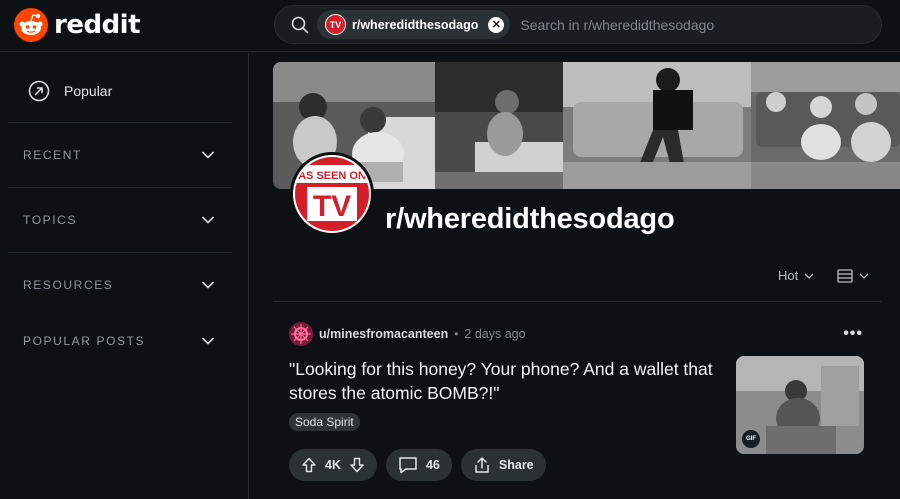 The width and height of the screenshot is (900, 499). I want to click on reddit-logo: reddit, so click(77, 25).